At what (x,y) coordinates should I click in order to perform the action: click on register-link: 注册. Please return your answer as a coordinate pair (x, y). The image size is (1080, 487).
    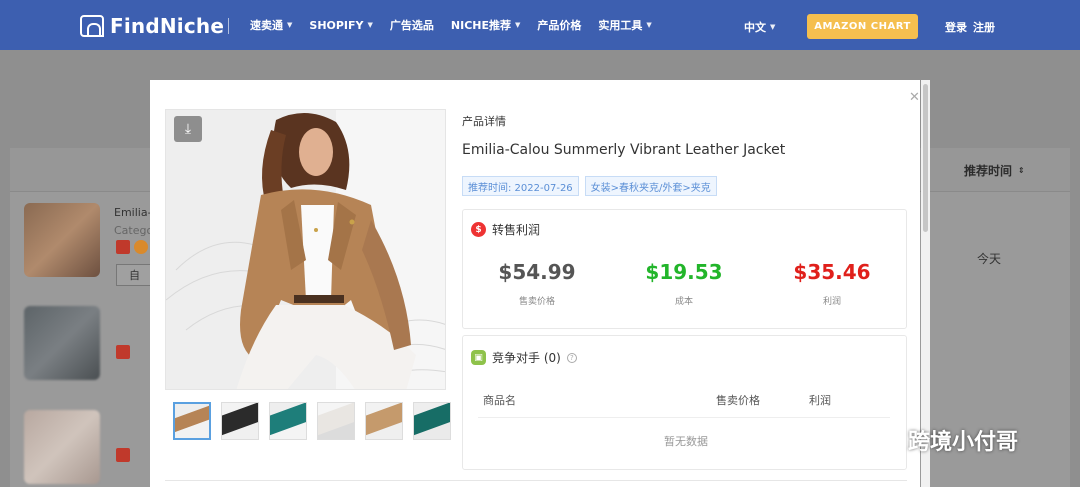
    Looking at the image, I should click on (984, 27).